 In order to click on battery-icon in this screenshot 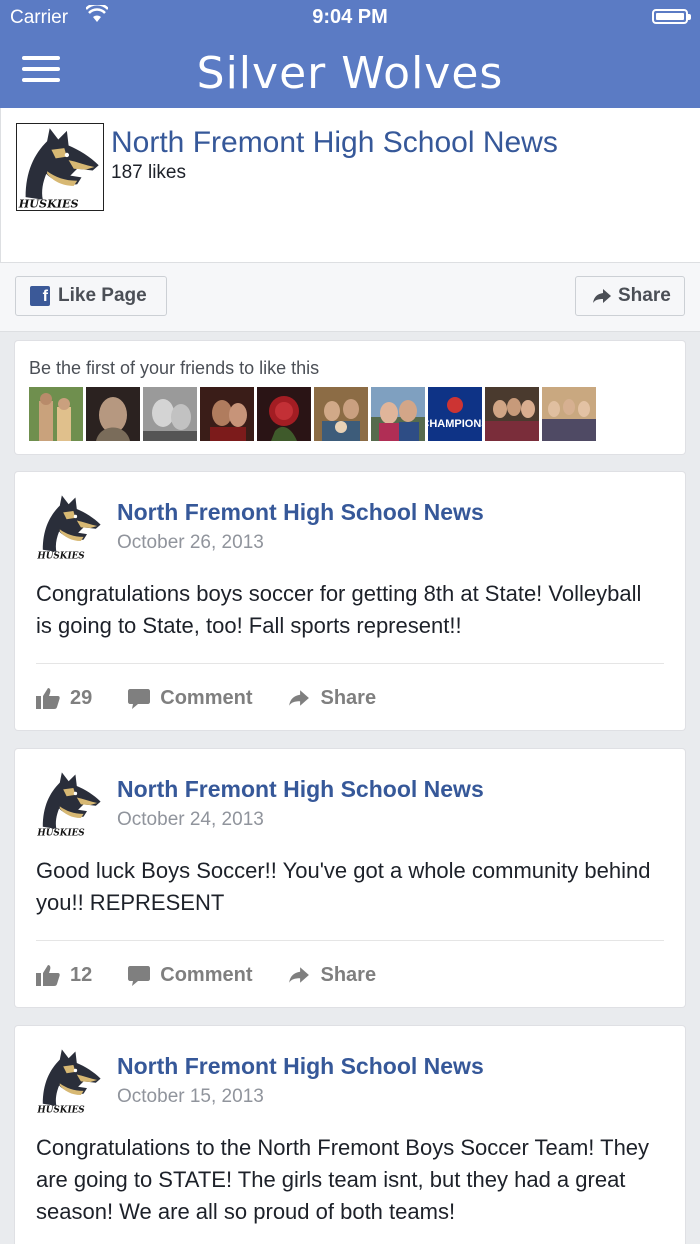, I will do `click(671, 16)`.